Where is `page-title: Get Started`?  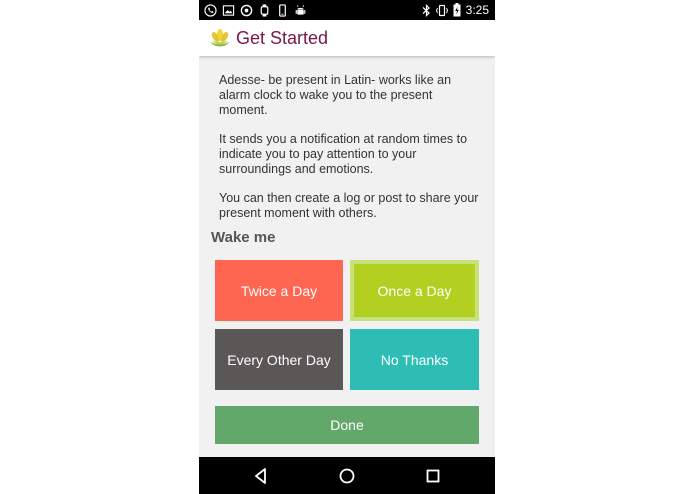
page-title: Get Started is located at coordinates (282, 38).